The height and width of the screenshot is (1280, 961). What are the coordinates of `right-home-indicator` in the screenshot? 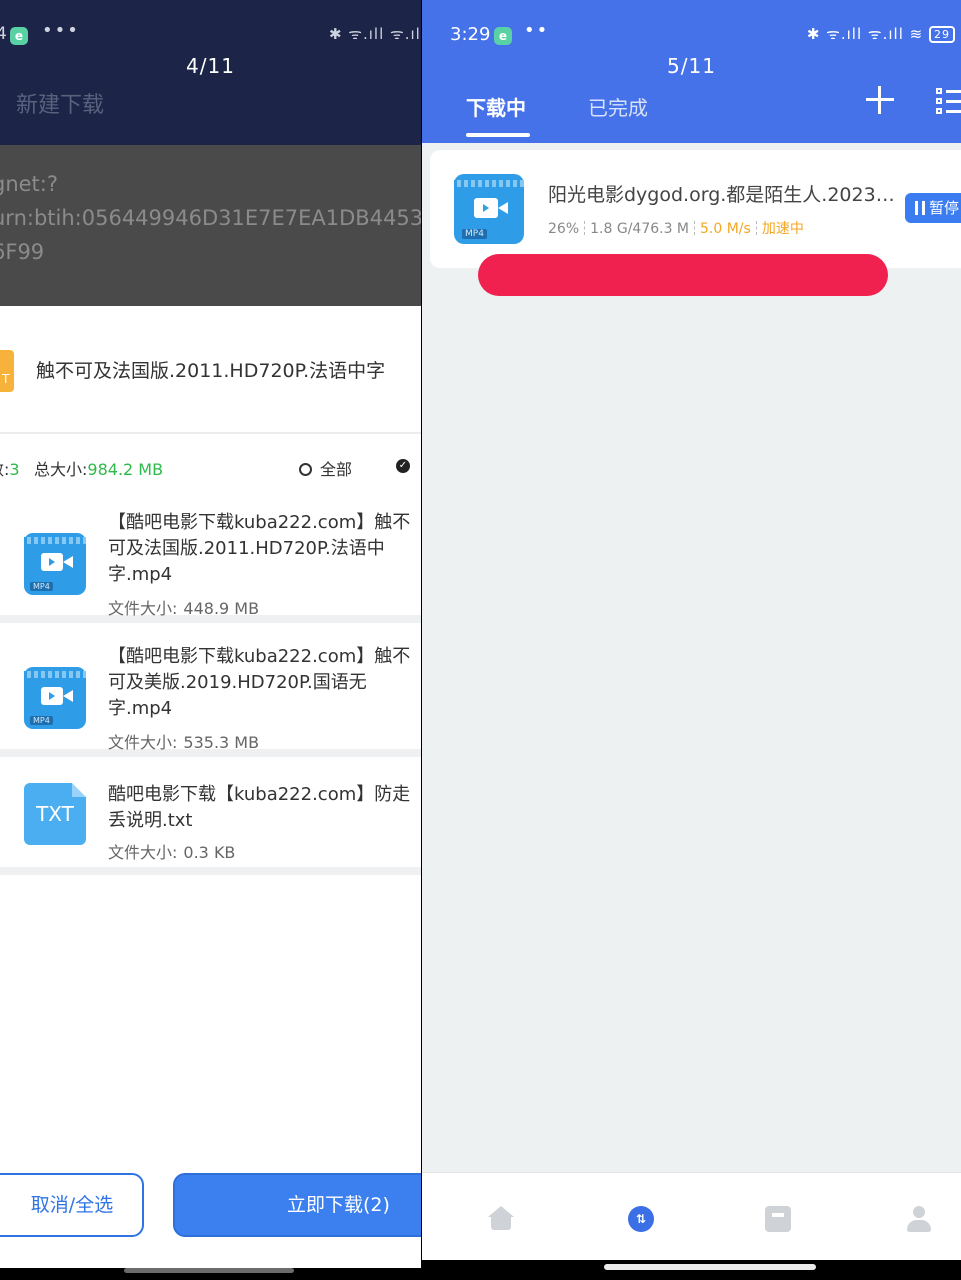 It's located at (691, 1270).